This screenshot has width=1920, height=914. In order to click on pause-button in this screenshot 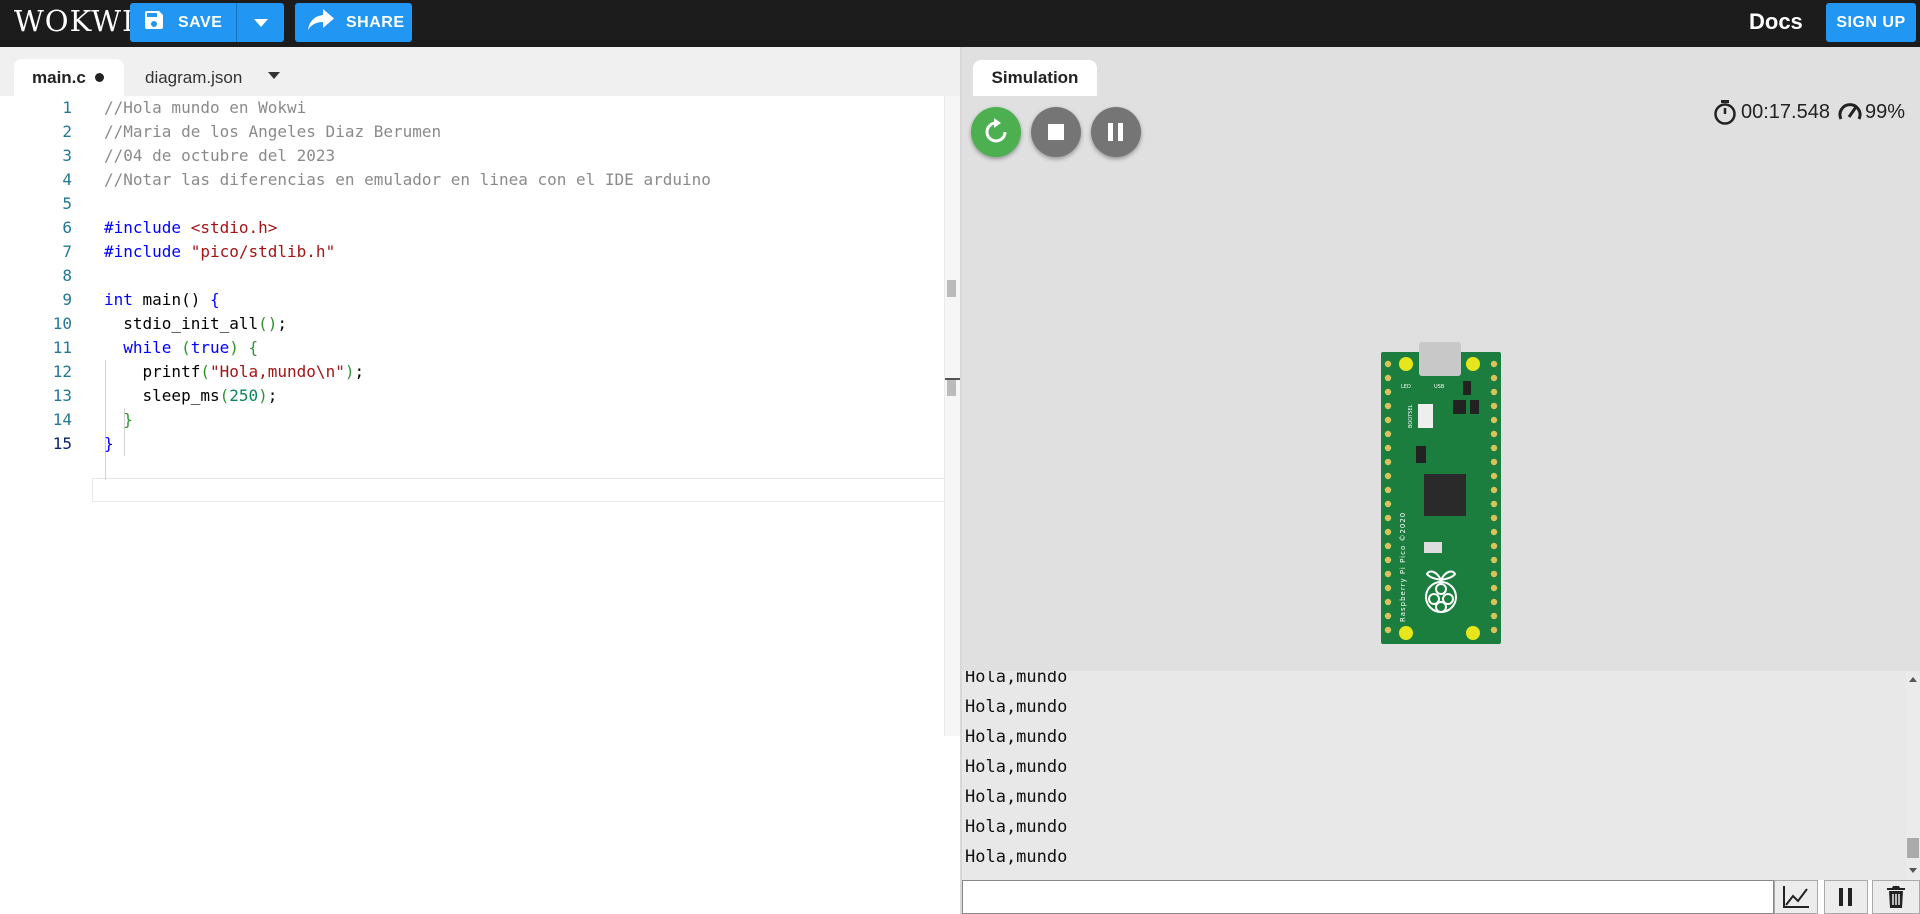, I will do `click(1116, 132)`.